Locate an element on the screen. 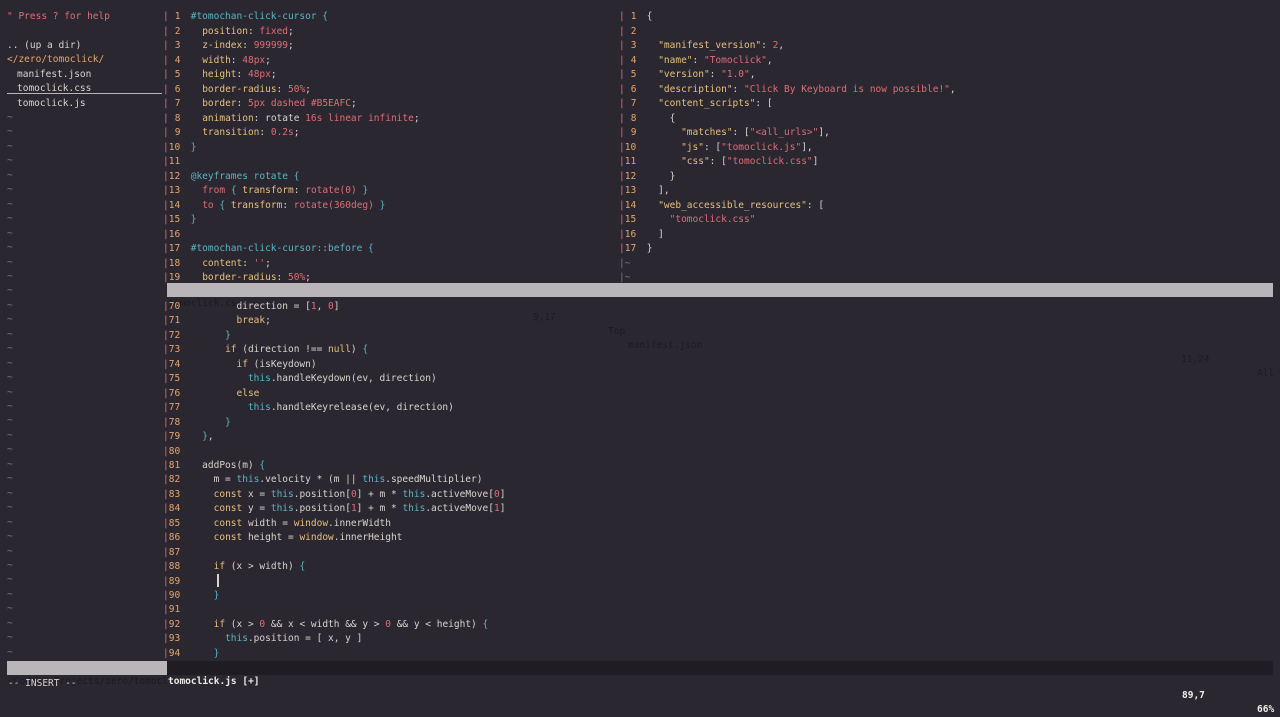 The image size is (1280, 717). code-line: |12 } is located at coordinates (647, 177).